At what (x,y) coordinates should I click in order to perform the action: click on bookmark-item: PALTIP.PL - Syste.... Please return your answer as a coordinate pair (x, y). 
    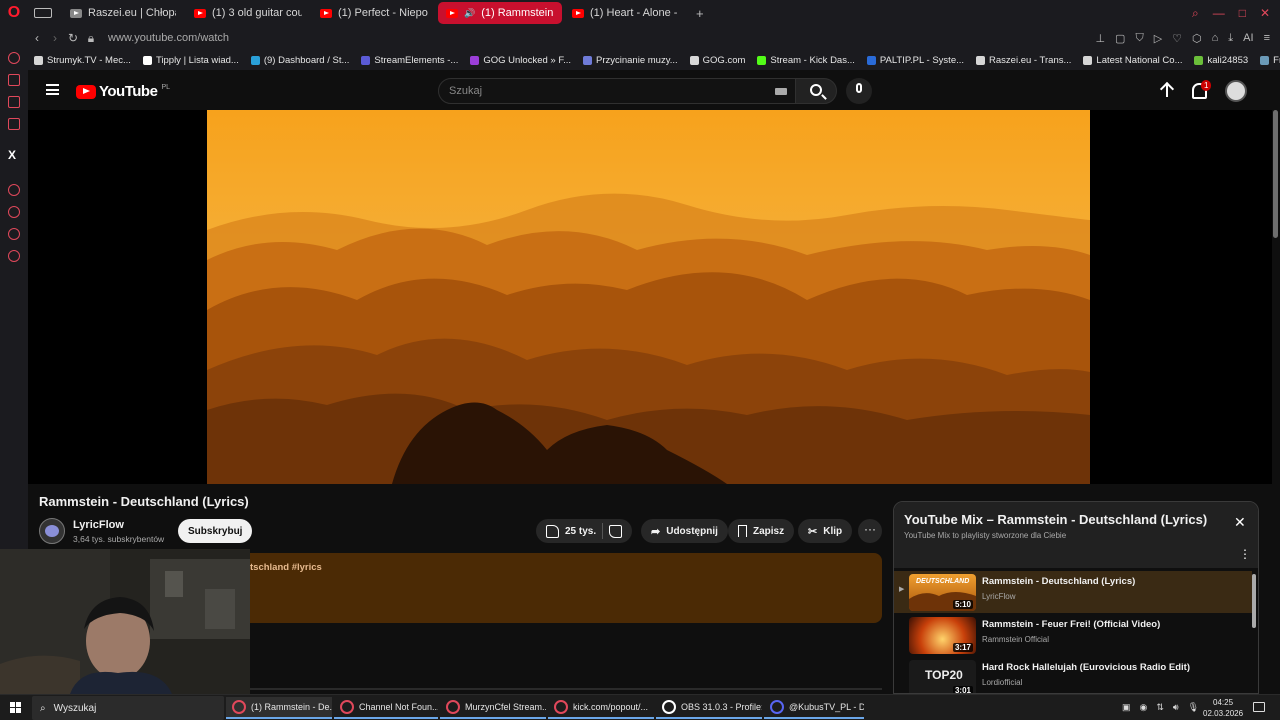
    Looking at the image, I should click on (915, 60).